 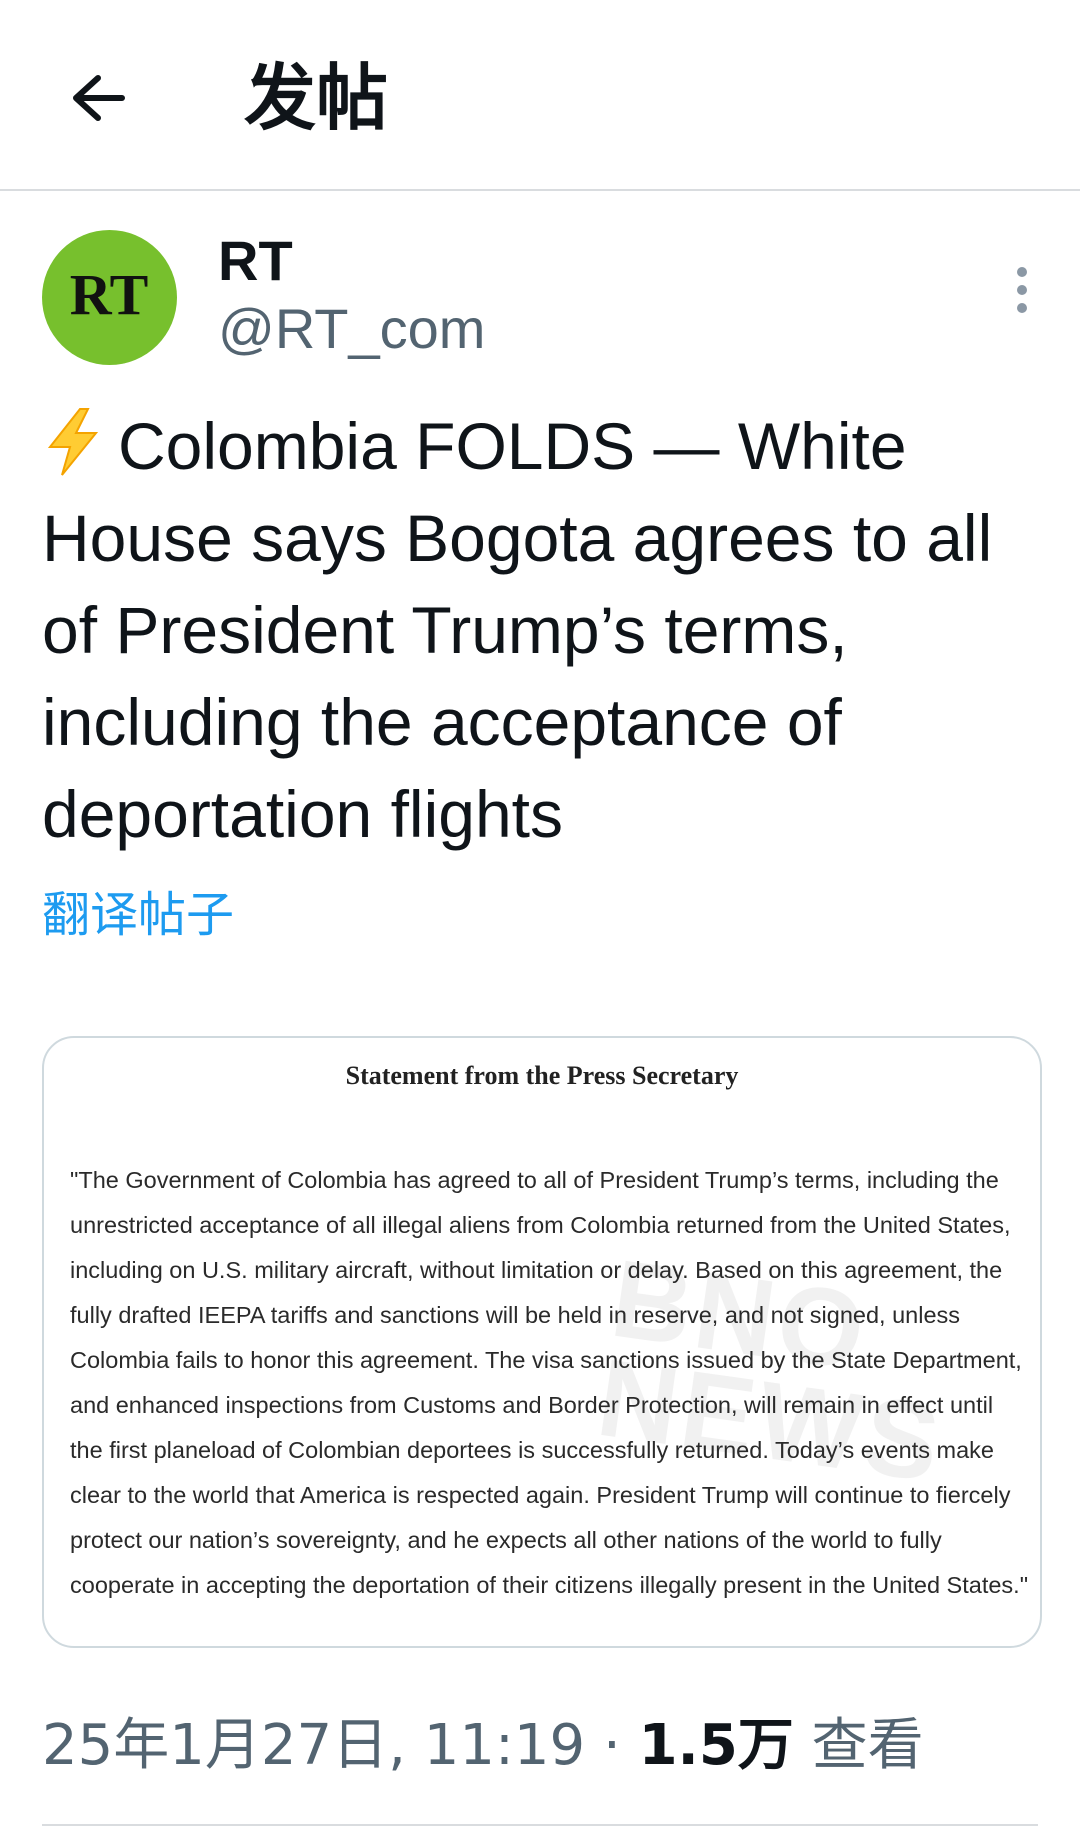 I want to click on statement-title: Statement from the Press Secretary, so click(x=542, y=1075).